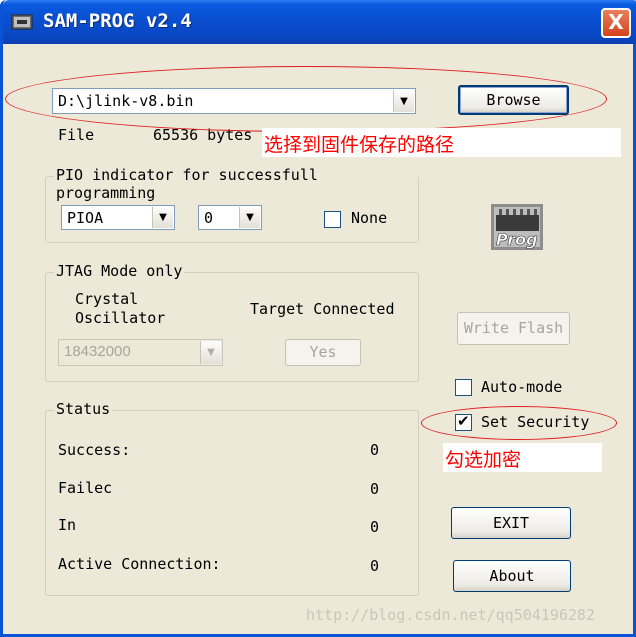  I want to click on pio-pin-select: 0 ▼, so click(230, 217).